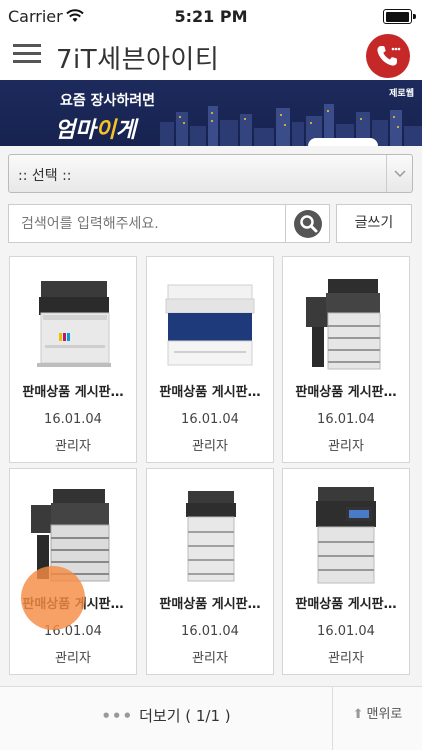  I want to click on search-icon, so click(309, 224).